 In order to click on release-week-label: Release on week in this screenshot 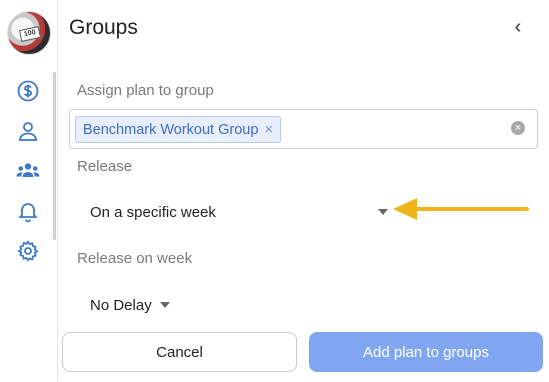, I will do `click(135, 258)`.